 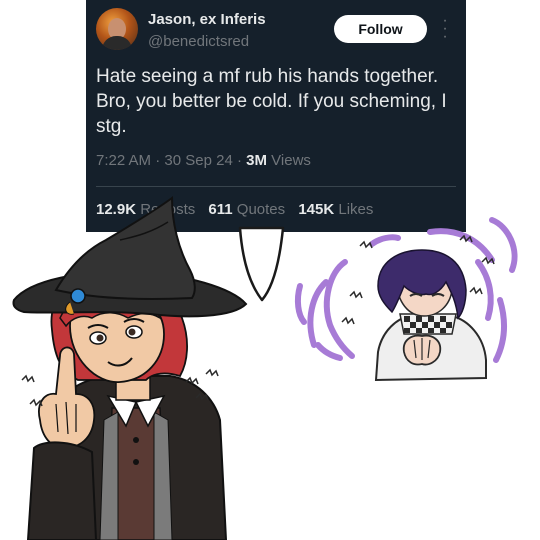 What do you see at coordinates (261, 264) in the screenshot?
I see `speech-bubble-tail` at bounding box center [261, 264].